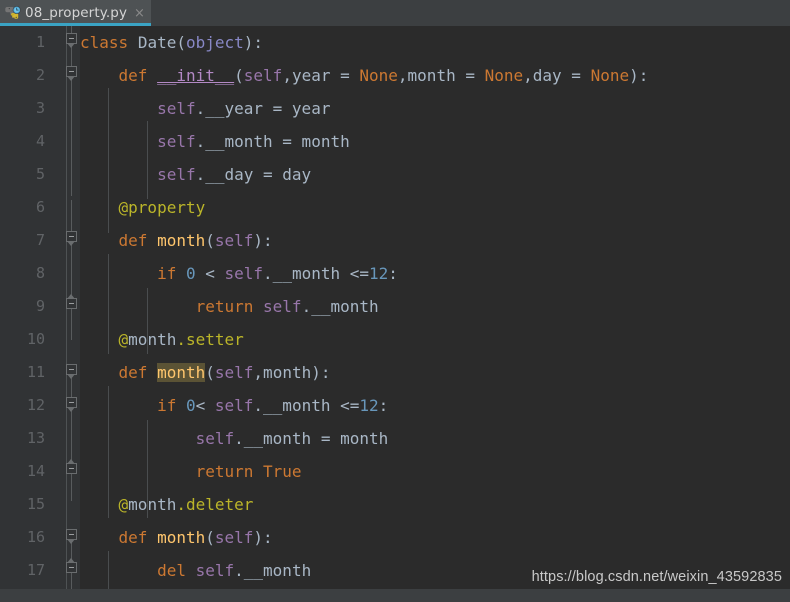  What do you see at coordinates (40, 207) in the screenshot?
I see `line-number: 6` at bounding box center [40, 207].